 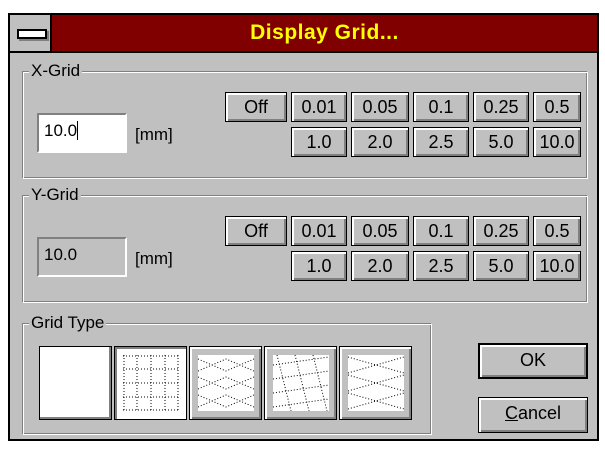 I want to click on y-grid-0.1-button: 0.1, so click(x=441, y=231).